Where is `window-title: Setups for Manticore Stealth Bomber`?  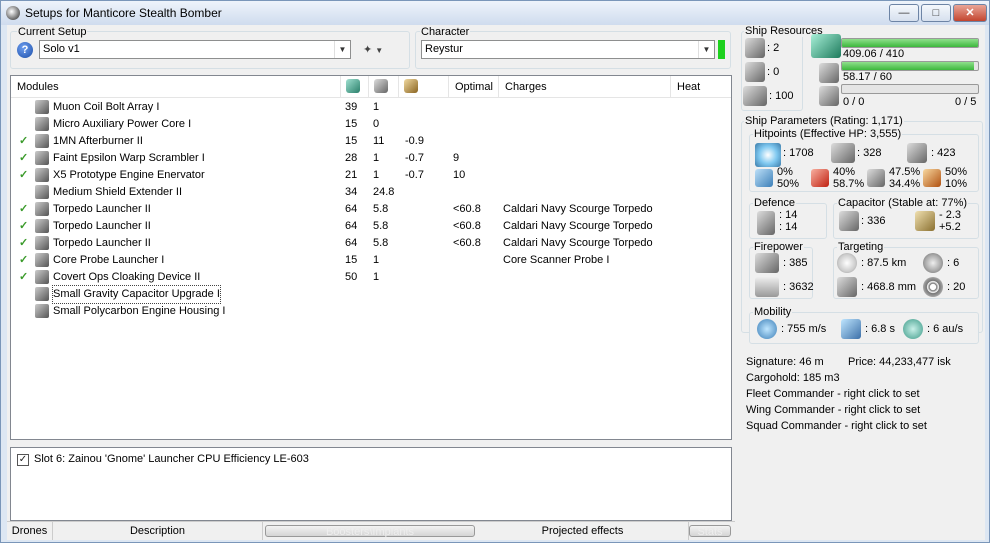 window-title: Setups for Manticore Stealth Bomber is located at coordinates (123, 13).